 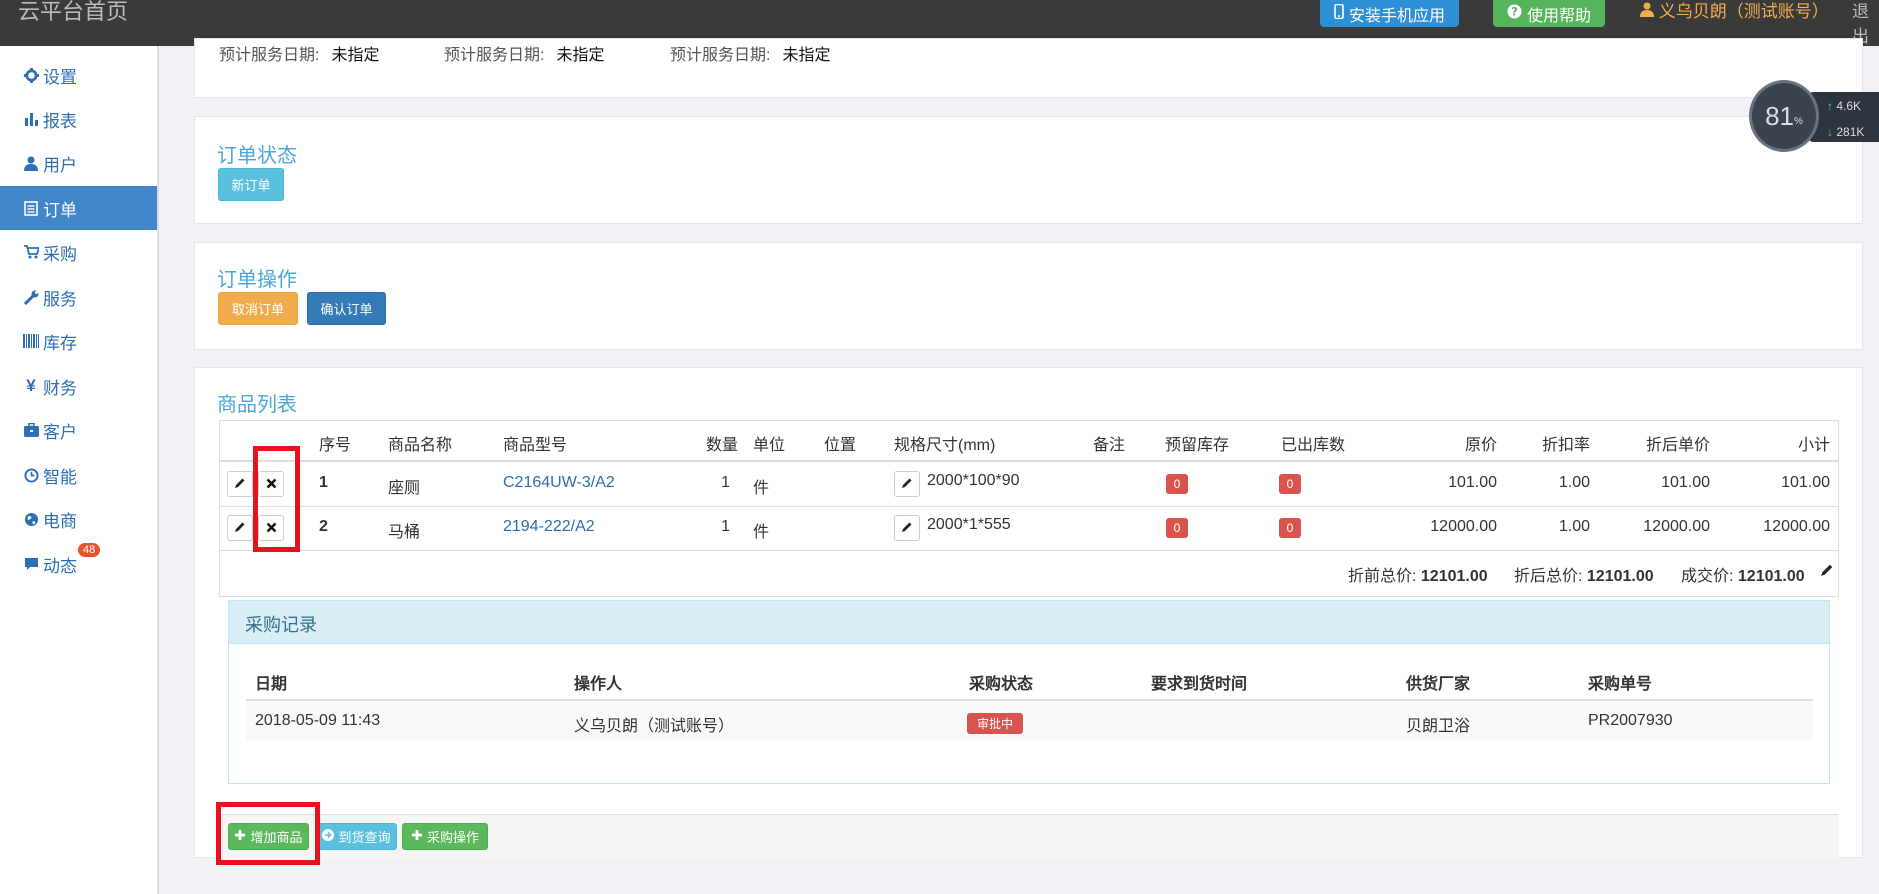 What do you see at coordinates (78, 519) in the screenshot?
I see `sidebar-item-ecommerce: 电商` at bounding box center [78, 519].